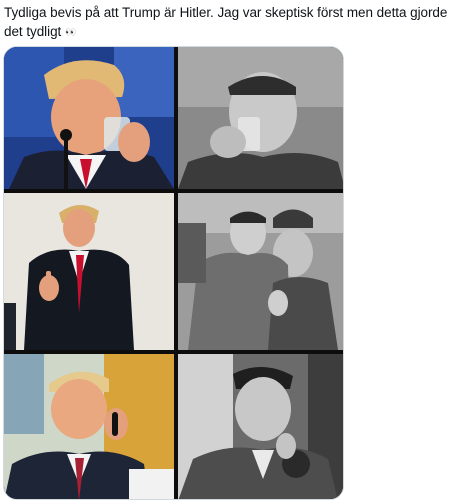 The image size is (455, 500). What do you see at coordinates (71, 31) in the screenshot?
I see `eyes-emoji-icon: 👀` at bounding box center [71, 31].